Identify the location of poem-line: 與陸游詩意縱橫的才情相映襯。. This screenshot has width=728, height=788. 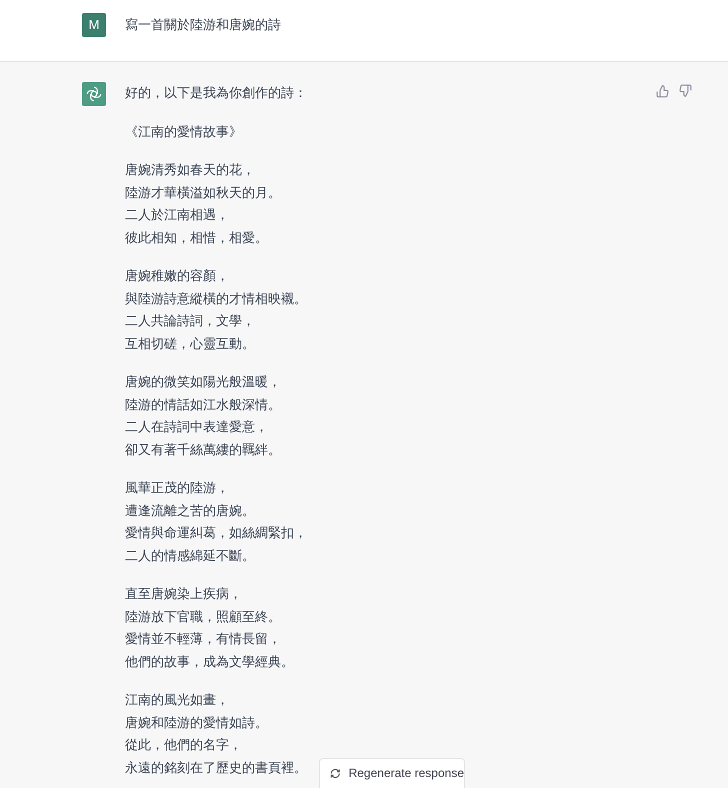
(216, 299).